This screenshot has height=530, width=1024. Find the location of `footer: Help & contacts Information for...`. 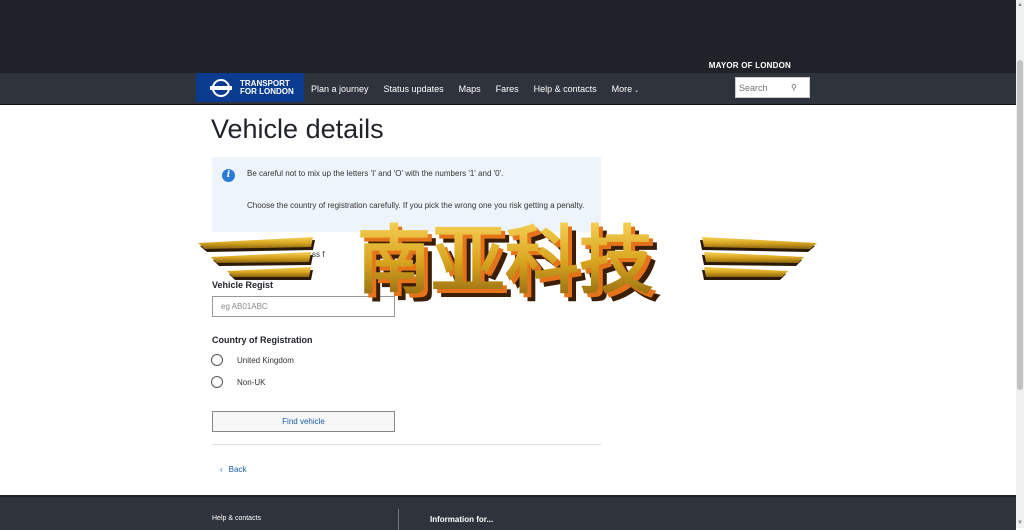

footer: Help & contacts Information for... is located at coordinates (508, 512).